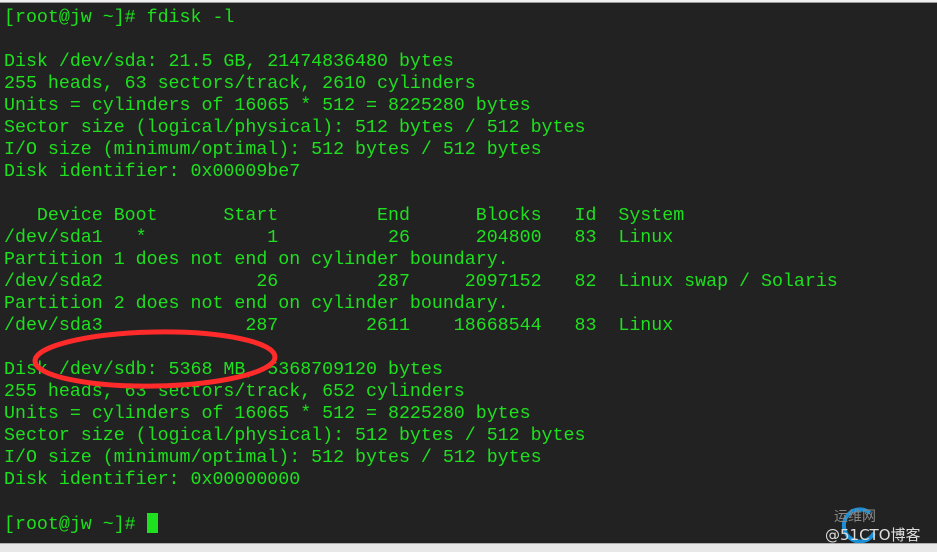 The image size is (937, 552). Describe the element at coordinates (855, 517) in the screenshot. I see `watermark-text: 运维网` at that location.